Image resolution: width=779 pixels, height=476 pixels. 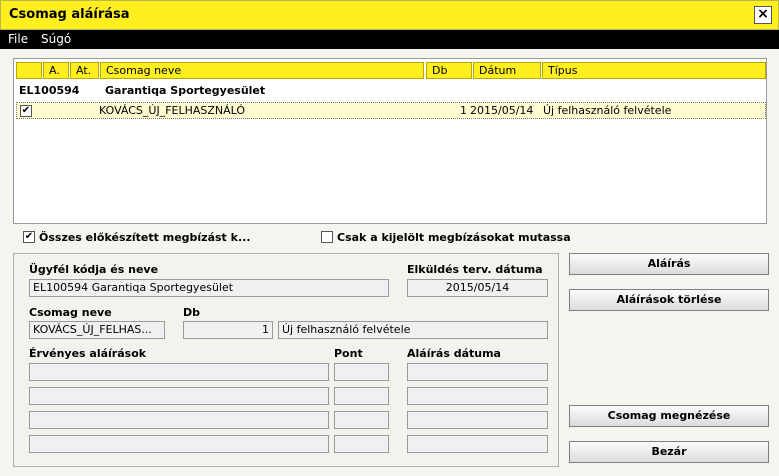 I want to click on client-label: Ügyfél kódja és neve, so click(x=94, y=269).